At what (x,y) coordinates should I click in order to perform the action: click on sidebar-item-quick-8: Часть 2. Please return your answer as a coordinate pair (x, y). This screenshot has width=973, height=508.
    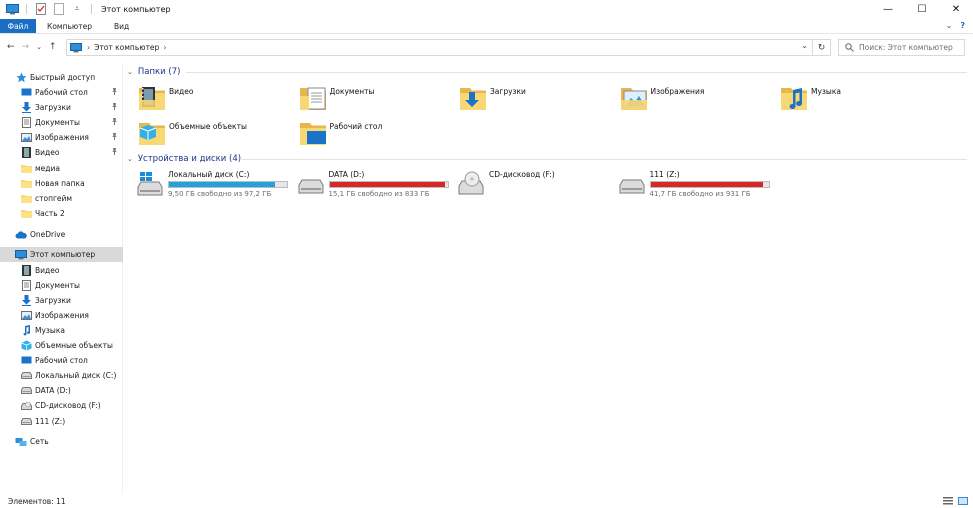
    Looking at the image, I should click on (61, 213).